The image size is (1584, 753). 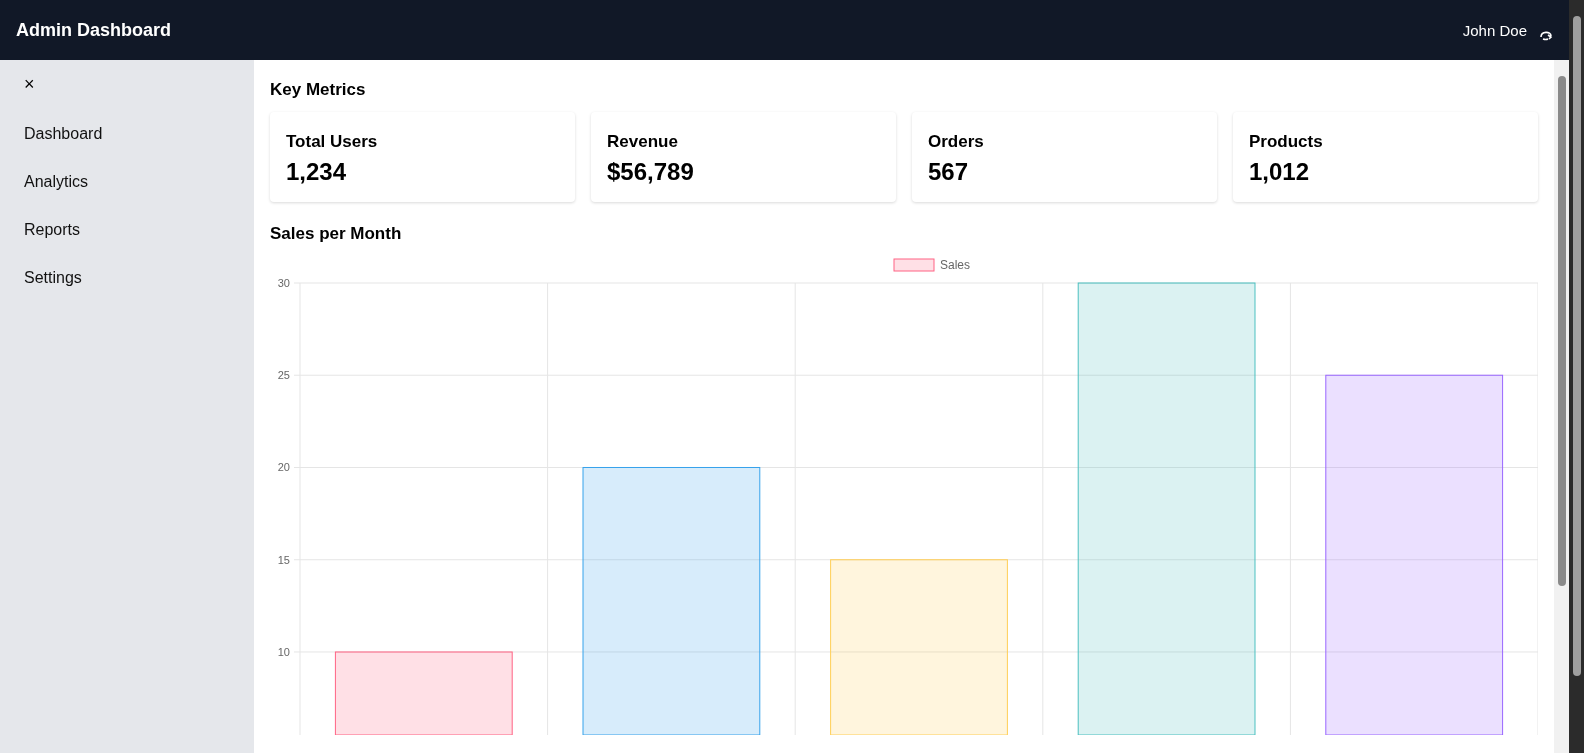 What do you see at coordinates (283, 467) in the screenshot?
I see `y-tick-label: 20` at bounding box center [283, 467].